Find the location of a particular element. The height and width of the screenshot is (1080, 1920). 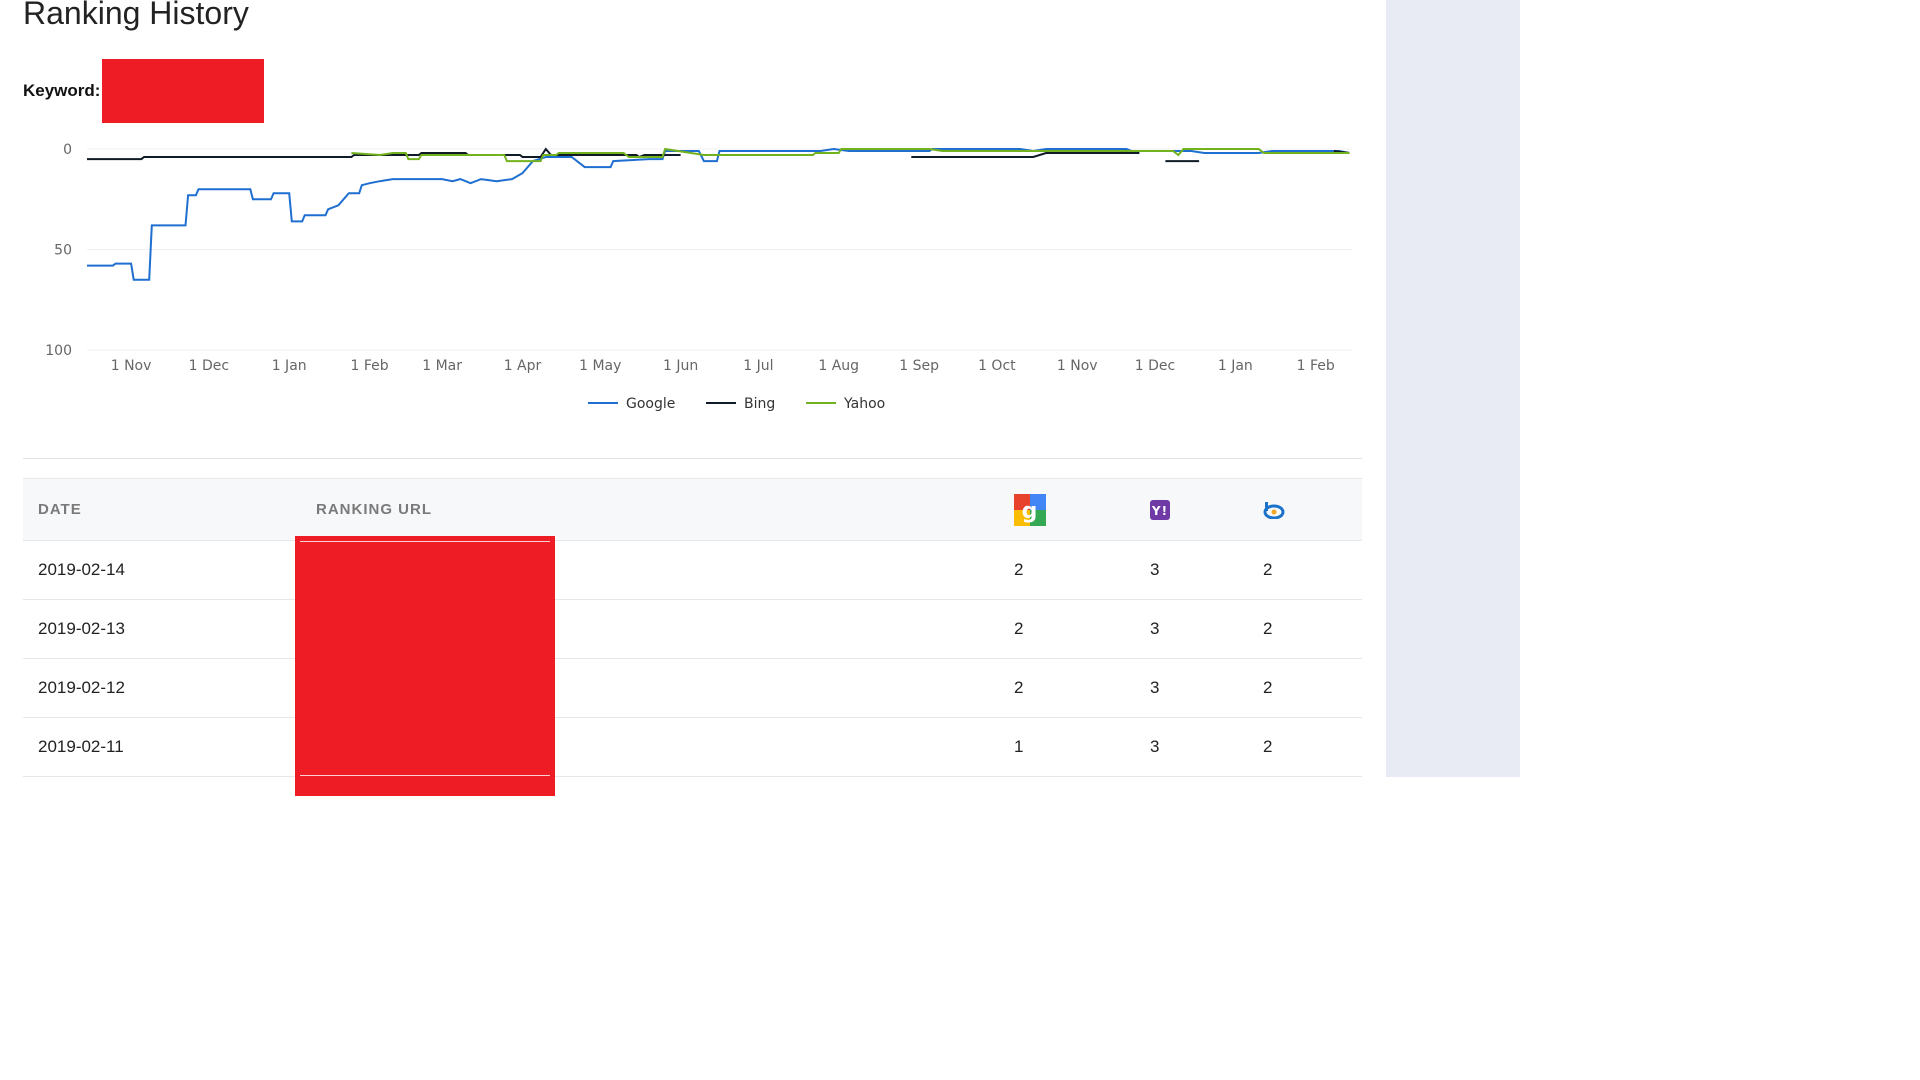

keyword-label: Keyword: is located at coordinates (62, 90).